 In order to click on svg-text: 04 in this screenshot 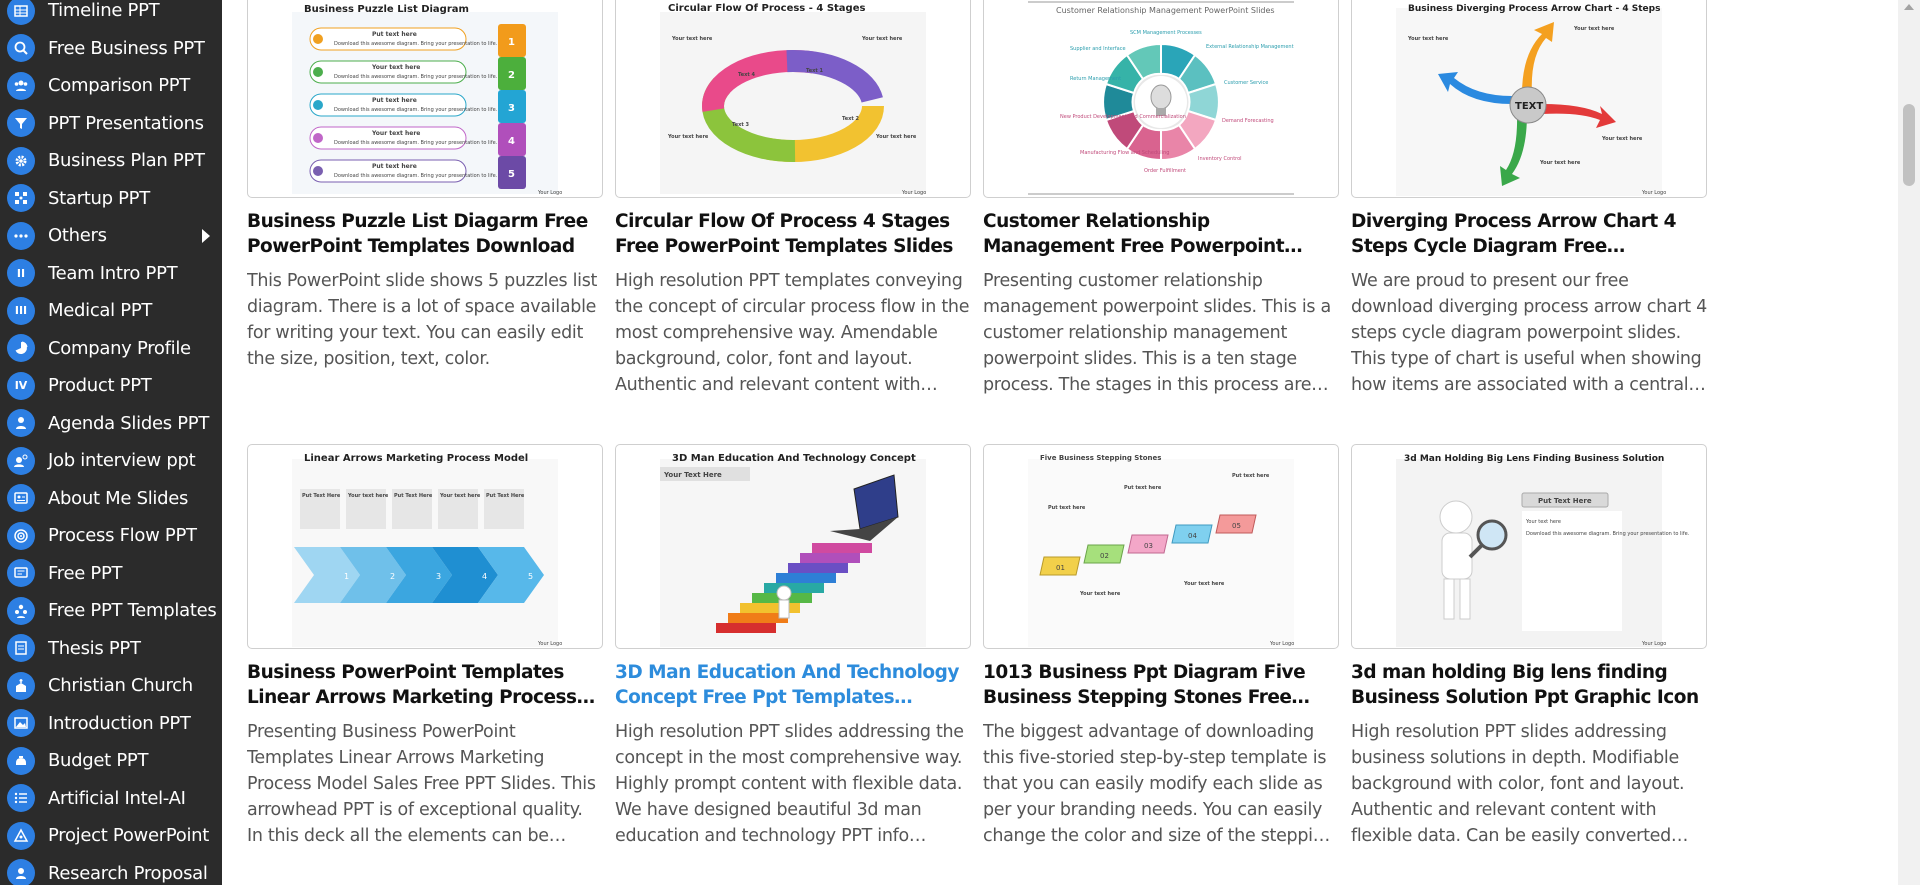, I will do `click(1192, 536)`.